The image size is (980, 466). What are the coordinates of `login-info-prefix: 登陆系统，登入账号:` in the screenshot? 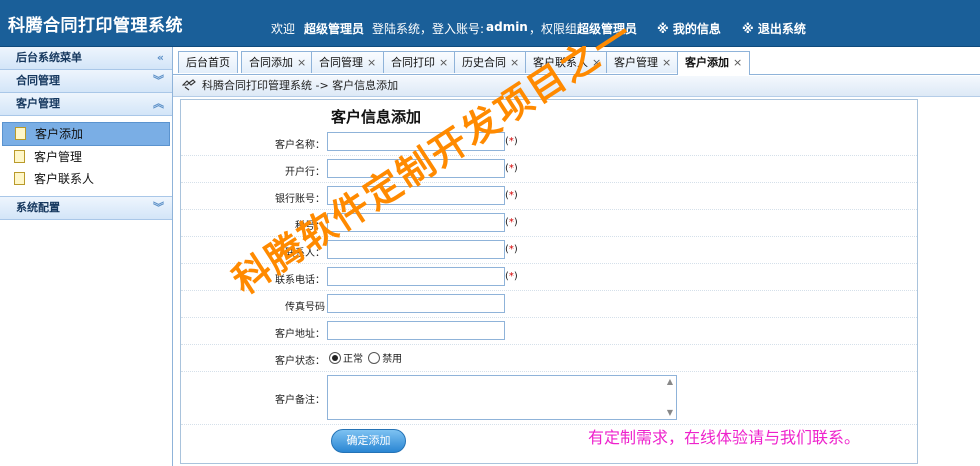 It's located at (428, 29).